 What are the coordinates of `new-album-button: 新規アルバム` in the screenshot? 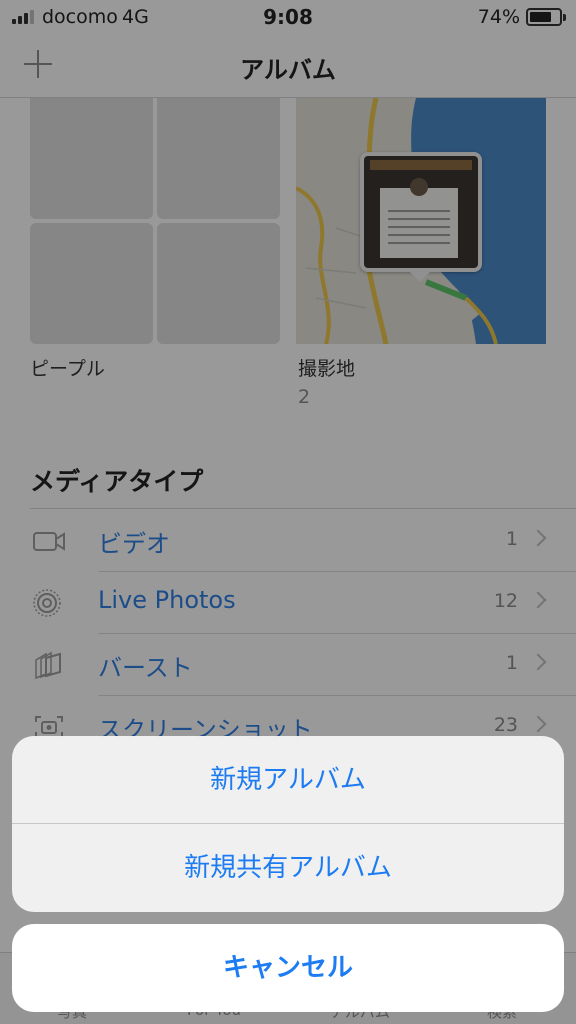 It's located at (288, 780).